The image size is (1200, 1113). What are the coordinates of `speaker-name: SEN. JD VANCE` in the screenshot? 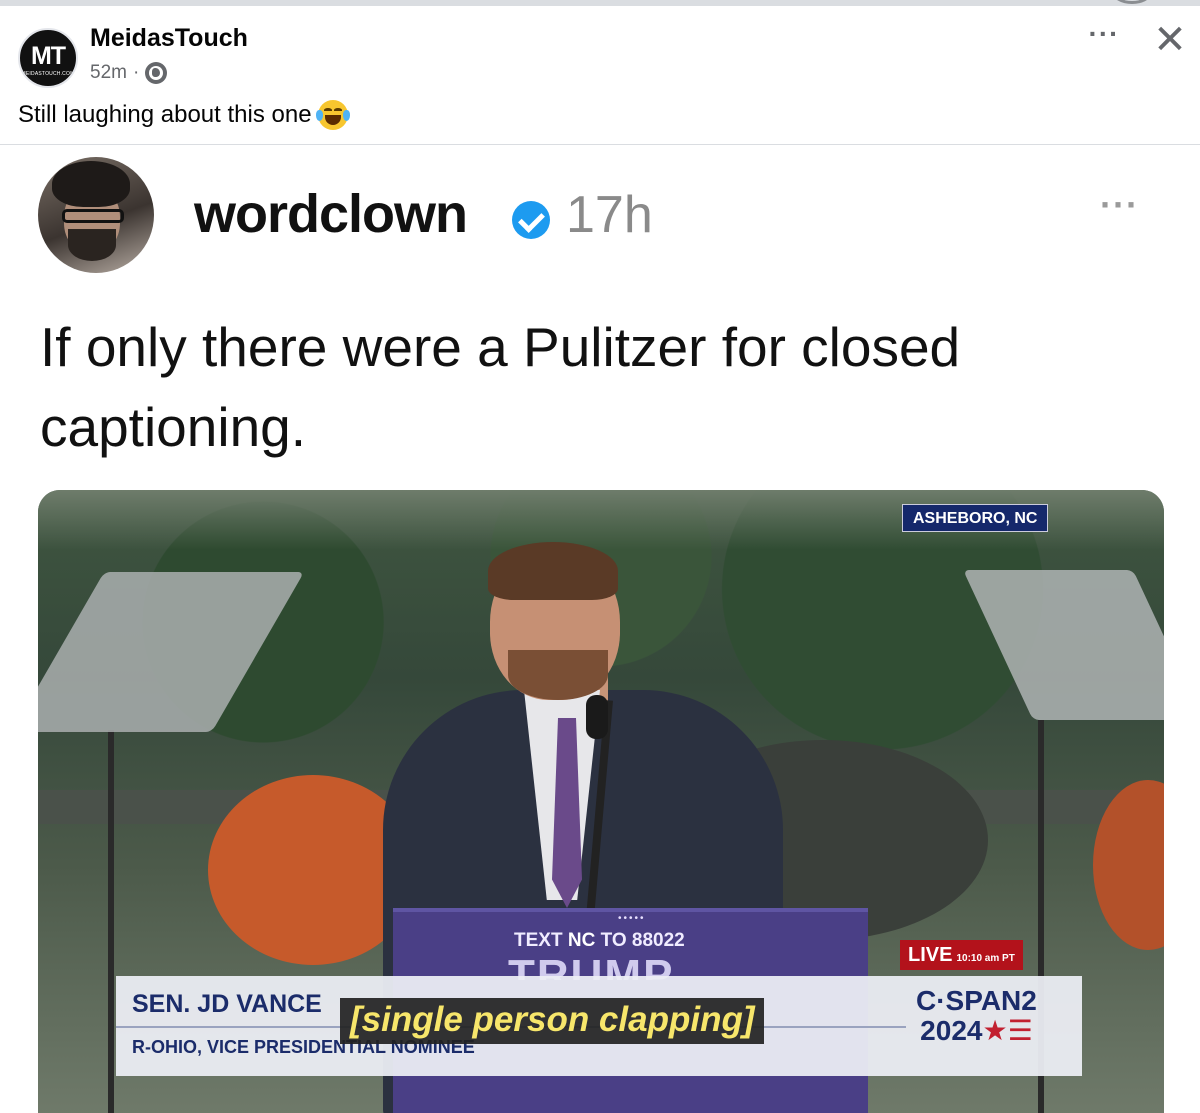 It's located at (227, 1004).